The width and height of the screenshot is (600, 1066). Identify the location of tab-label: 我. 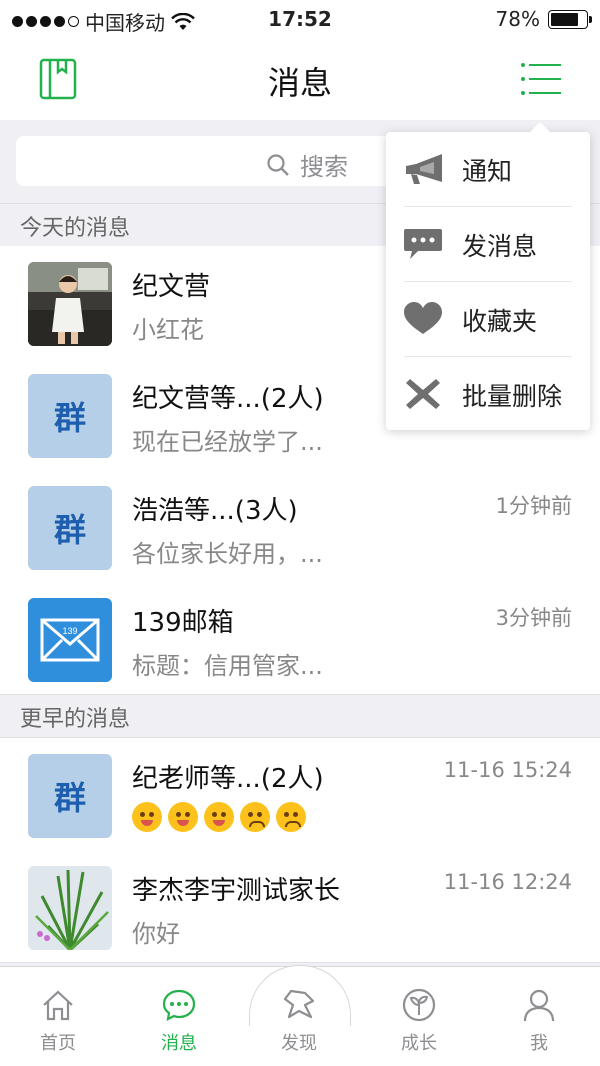
(539, 1043).